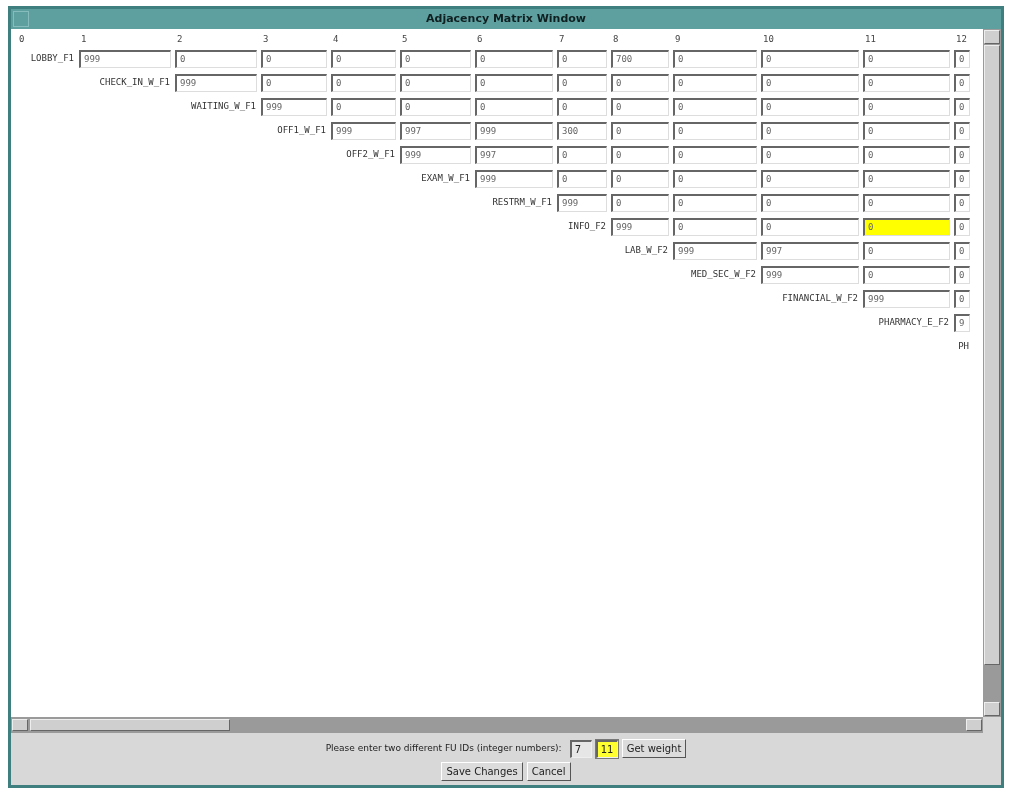  I want to click on vertical-scrollbar, so click(992, 373).